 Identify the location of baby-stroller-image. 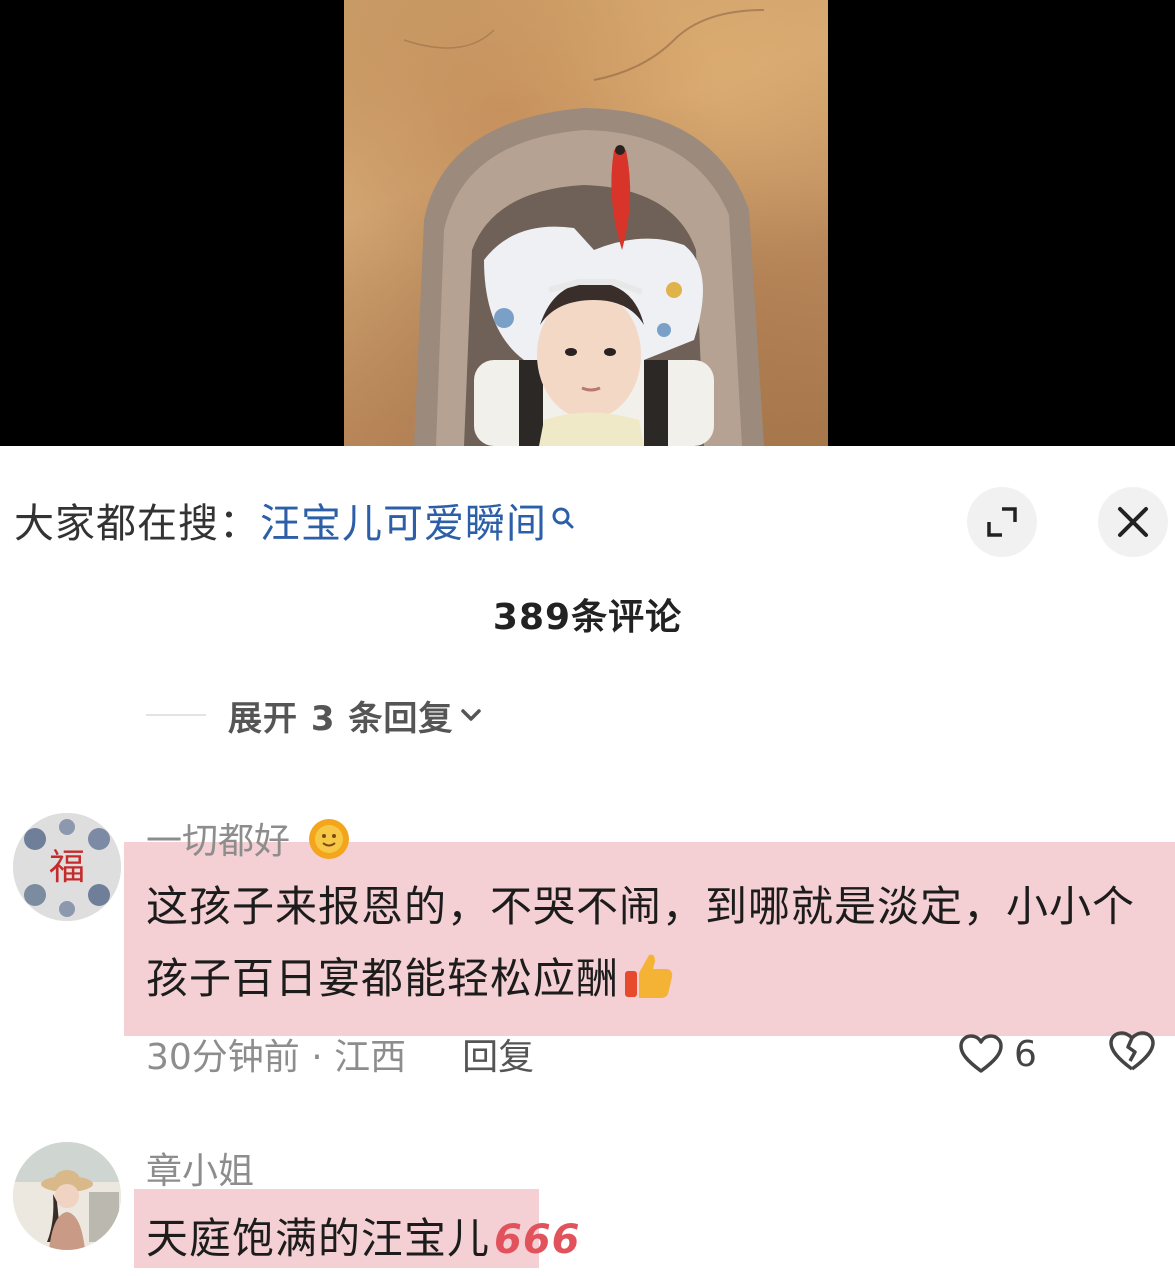
(584, 227).